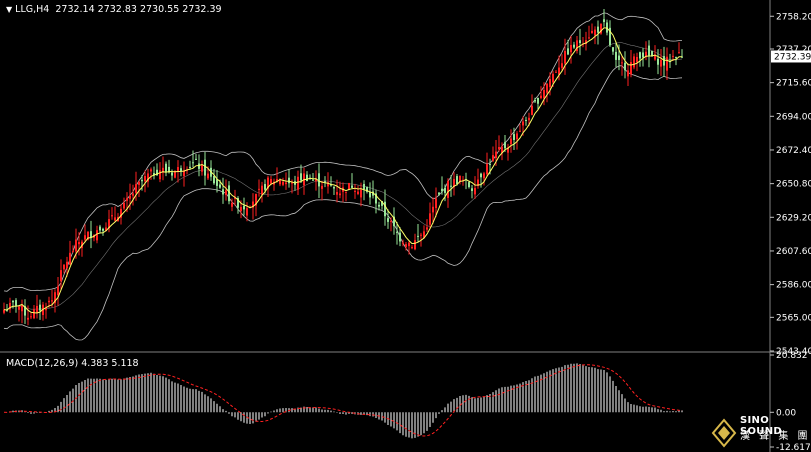  What do you see at coordinates (138, 9) in the screenshot?
I see `ohlc-values: 2732.14 2732.83 2730.55 2732.39` at bounding box center [138, 9].